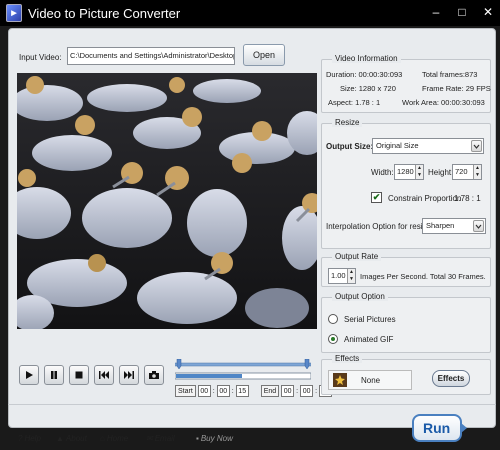 This screenshot has height=450, width=500. Describe the element at coordinates (76, 438) in the screenshot. I see `about-label: About` at that location.